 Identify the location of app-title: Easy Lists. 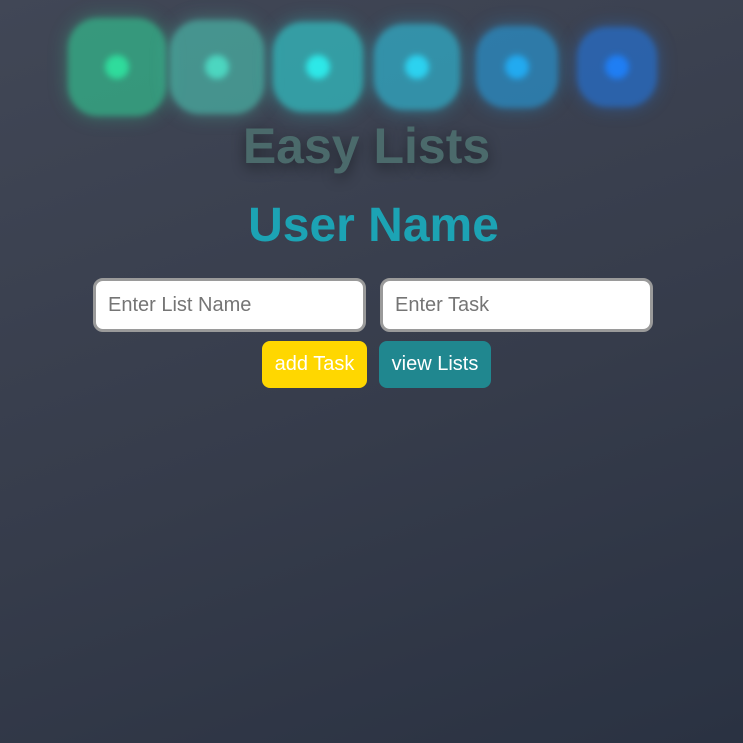
(366, 146).